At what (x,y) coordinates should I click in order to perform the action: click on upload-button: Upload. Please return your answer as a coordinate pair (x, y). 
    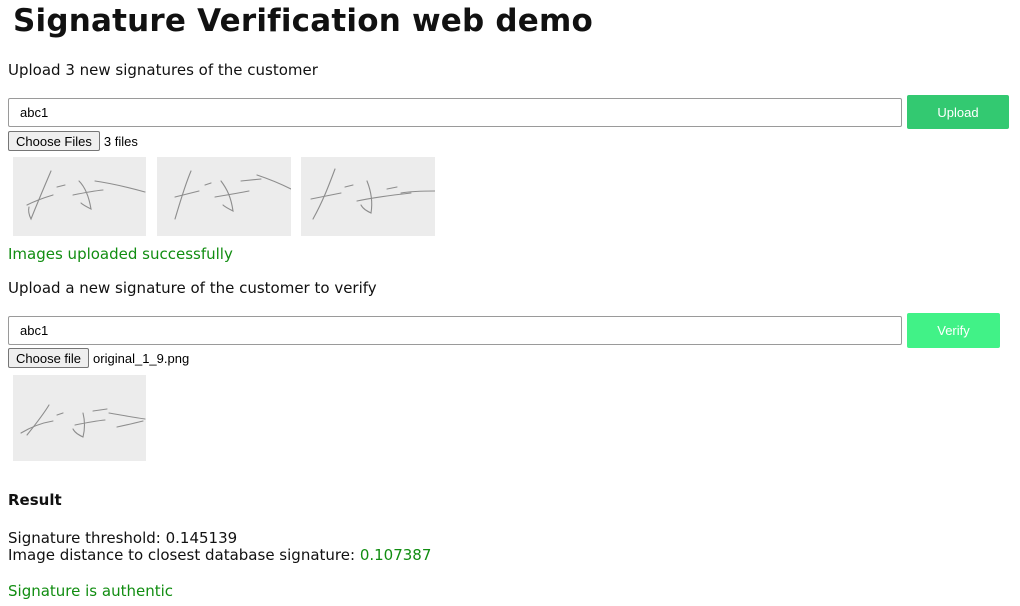
    Looking at the image, I should click on (958, 112).